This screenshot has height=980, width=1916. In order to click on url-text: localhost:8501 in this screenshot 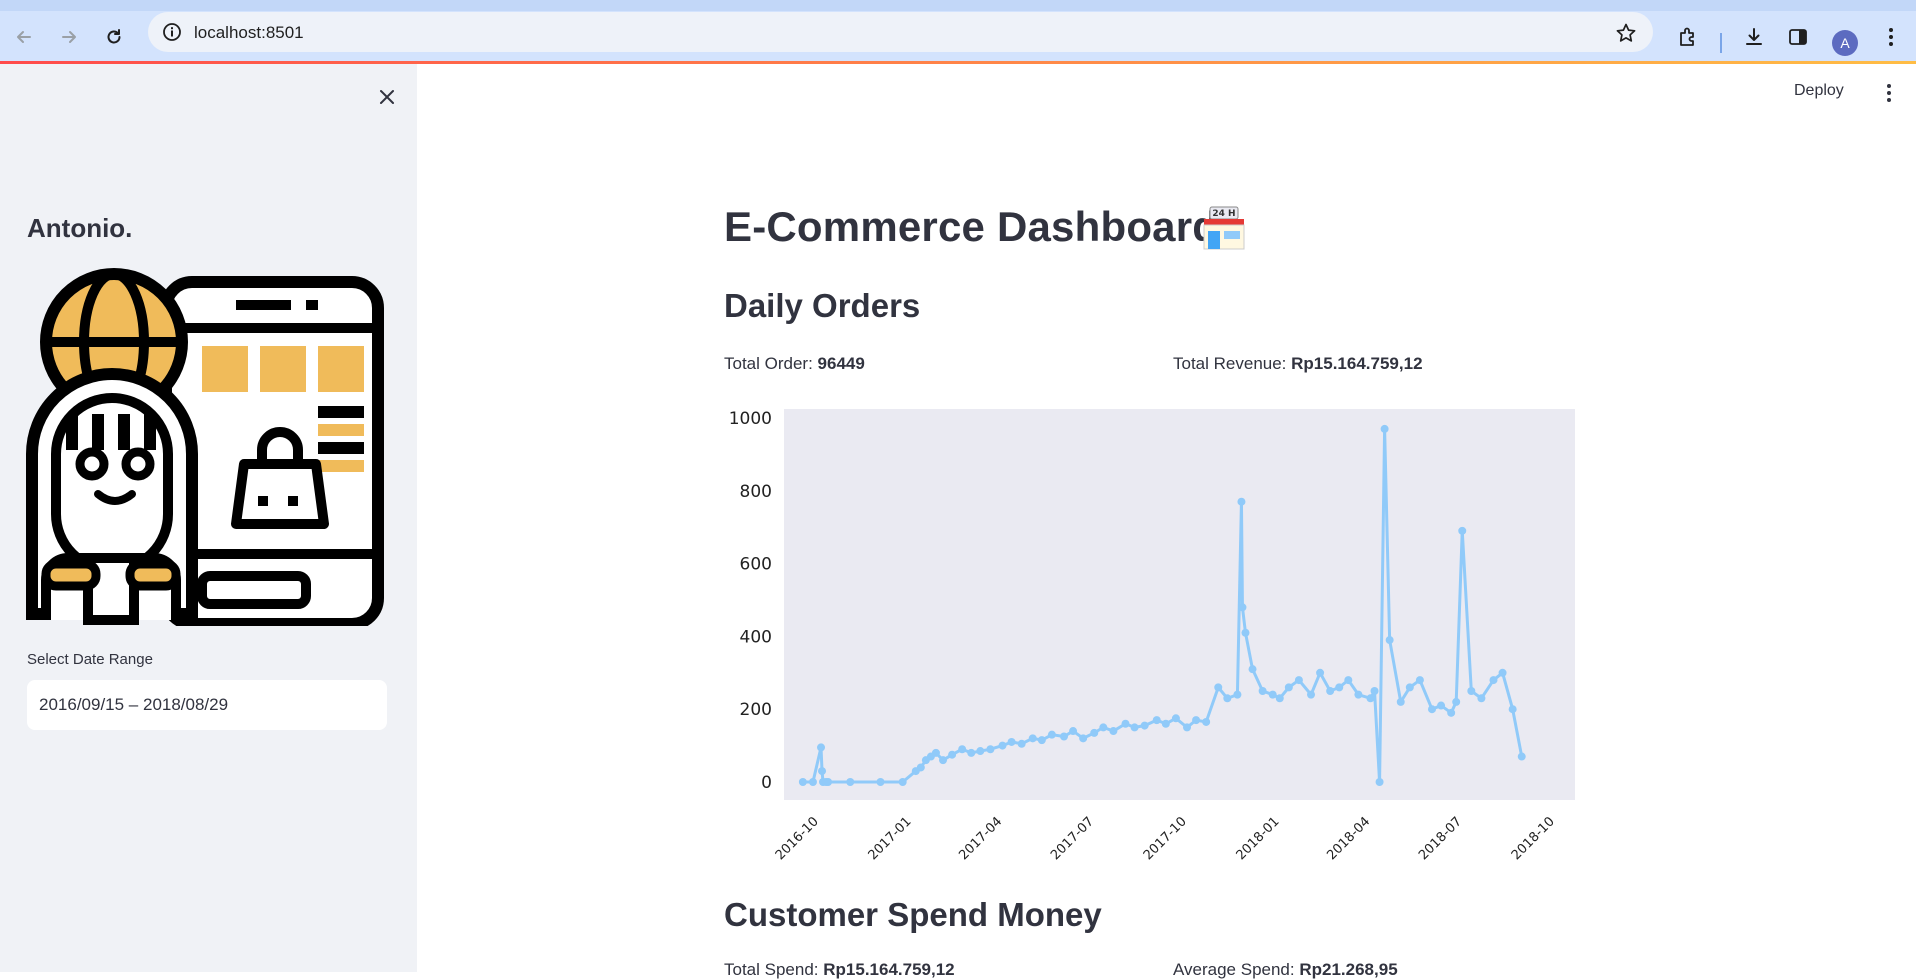, I will do `click(249, 33)`.